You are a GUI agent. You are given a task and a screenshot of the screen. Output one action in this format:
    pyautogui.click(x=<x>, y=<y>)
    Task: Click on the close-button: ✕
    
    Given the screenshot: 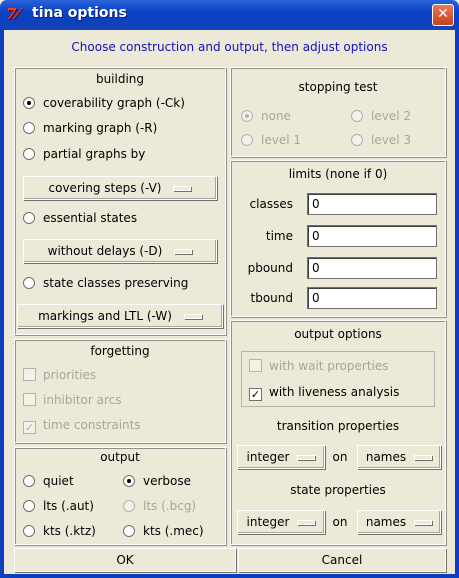 What is the action you would take?
    pyautogui.click(x=443, y=15)
    